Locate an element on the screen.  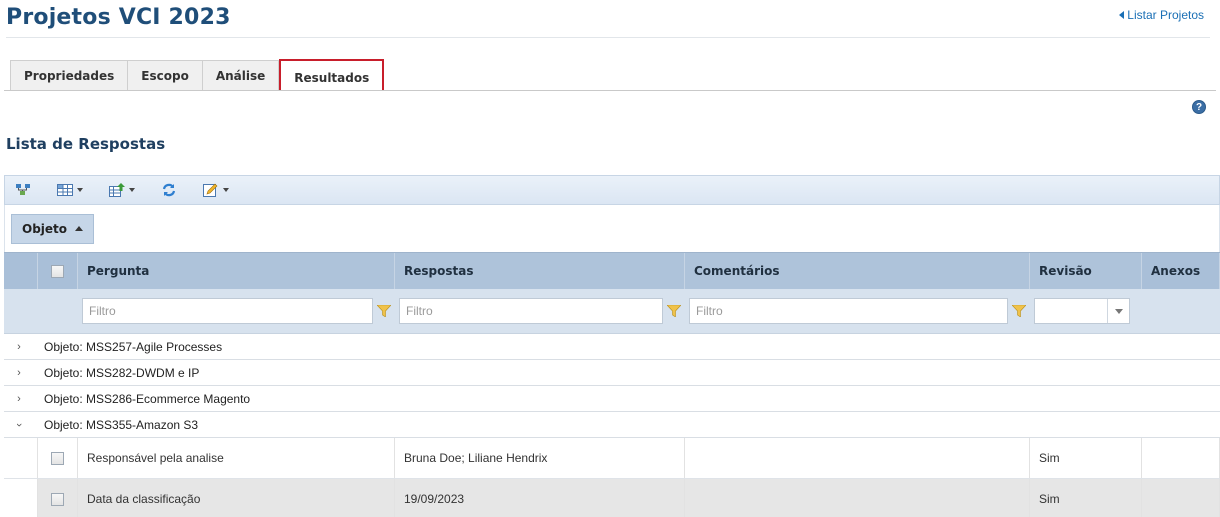
help-icon: ? is located at coordinates (1199, 107).